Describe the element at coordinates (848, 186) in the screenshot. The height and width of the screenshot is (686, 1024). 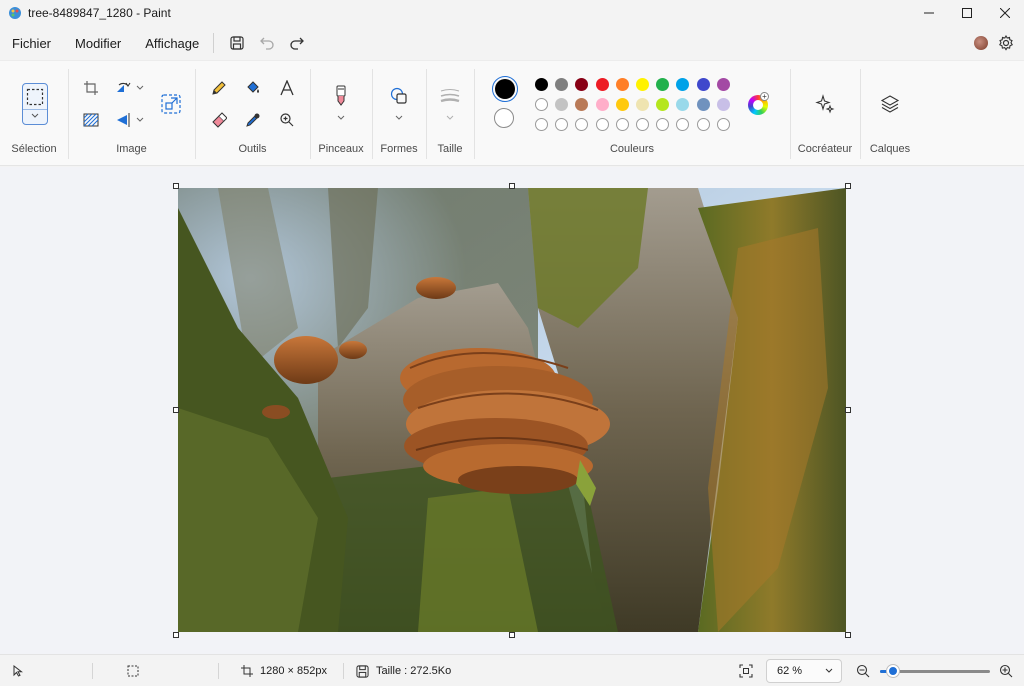
I see `resize-handle-top-right` at that location.